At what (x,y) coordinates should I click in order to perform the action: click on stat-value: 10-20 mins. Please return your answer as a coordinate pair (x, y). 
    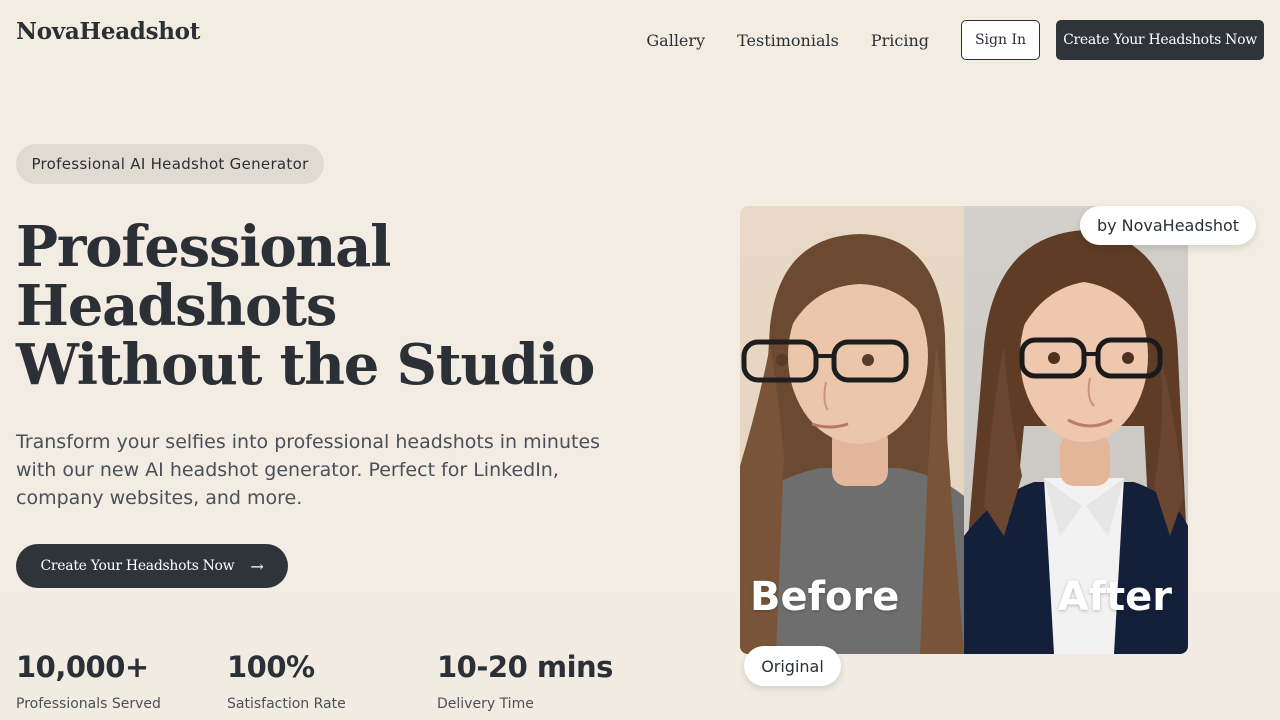
    Looking at the image, I should click on (525, 667).